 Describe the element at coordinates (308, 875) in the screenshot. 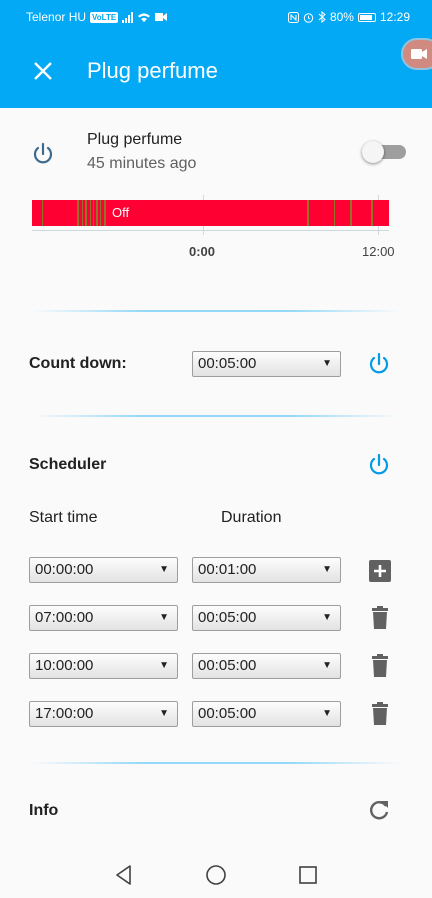

I see `recents-icon` at that location.